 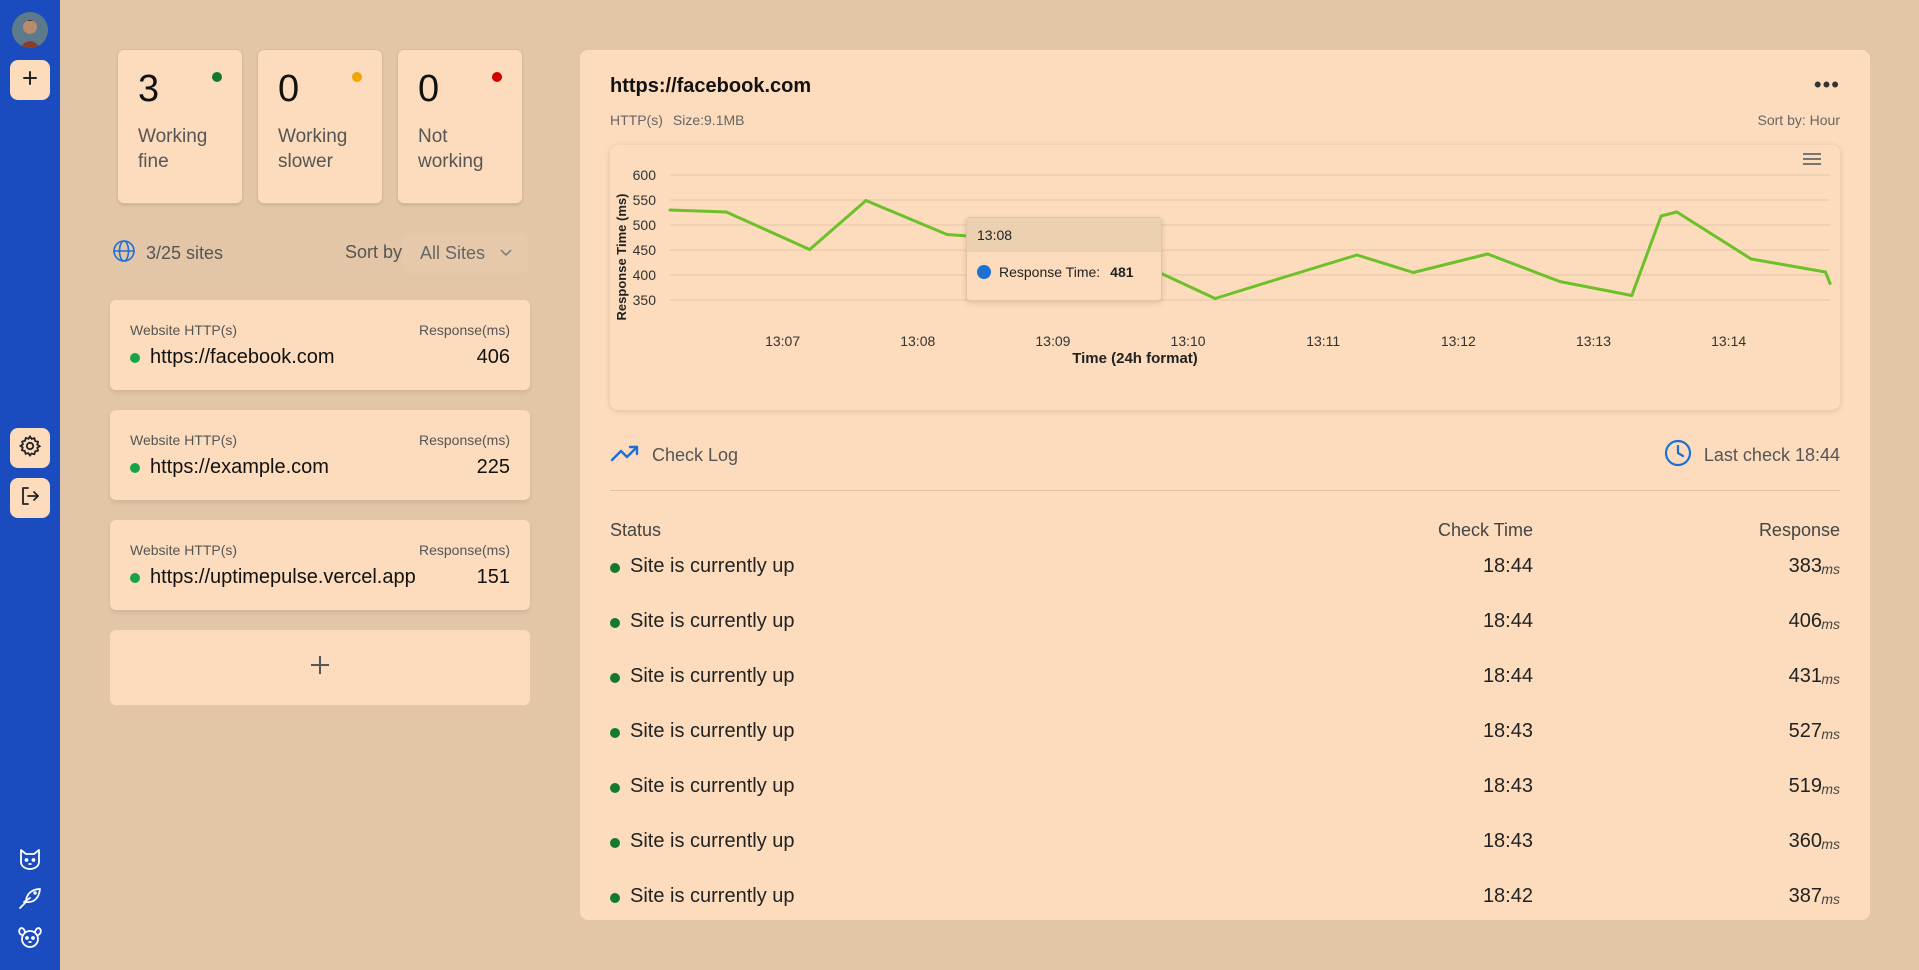 I want to click on status-dot-orange, so click(x=357, y=77).